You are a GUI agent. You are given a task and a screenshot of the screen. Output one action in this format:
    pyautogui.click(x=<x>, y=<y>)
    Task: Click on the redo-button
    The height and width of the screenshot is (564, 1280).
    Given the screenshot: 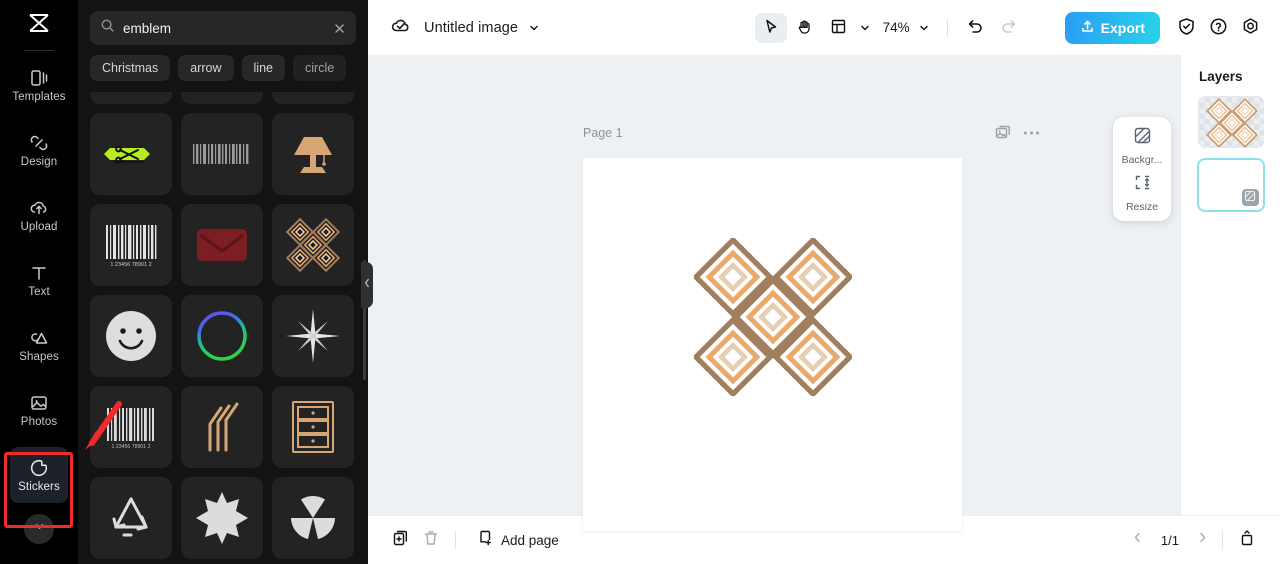 What is the action you would take?
    pyautogui.click(x=1009, y=28)
    